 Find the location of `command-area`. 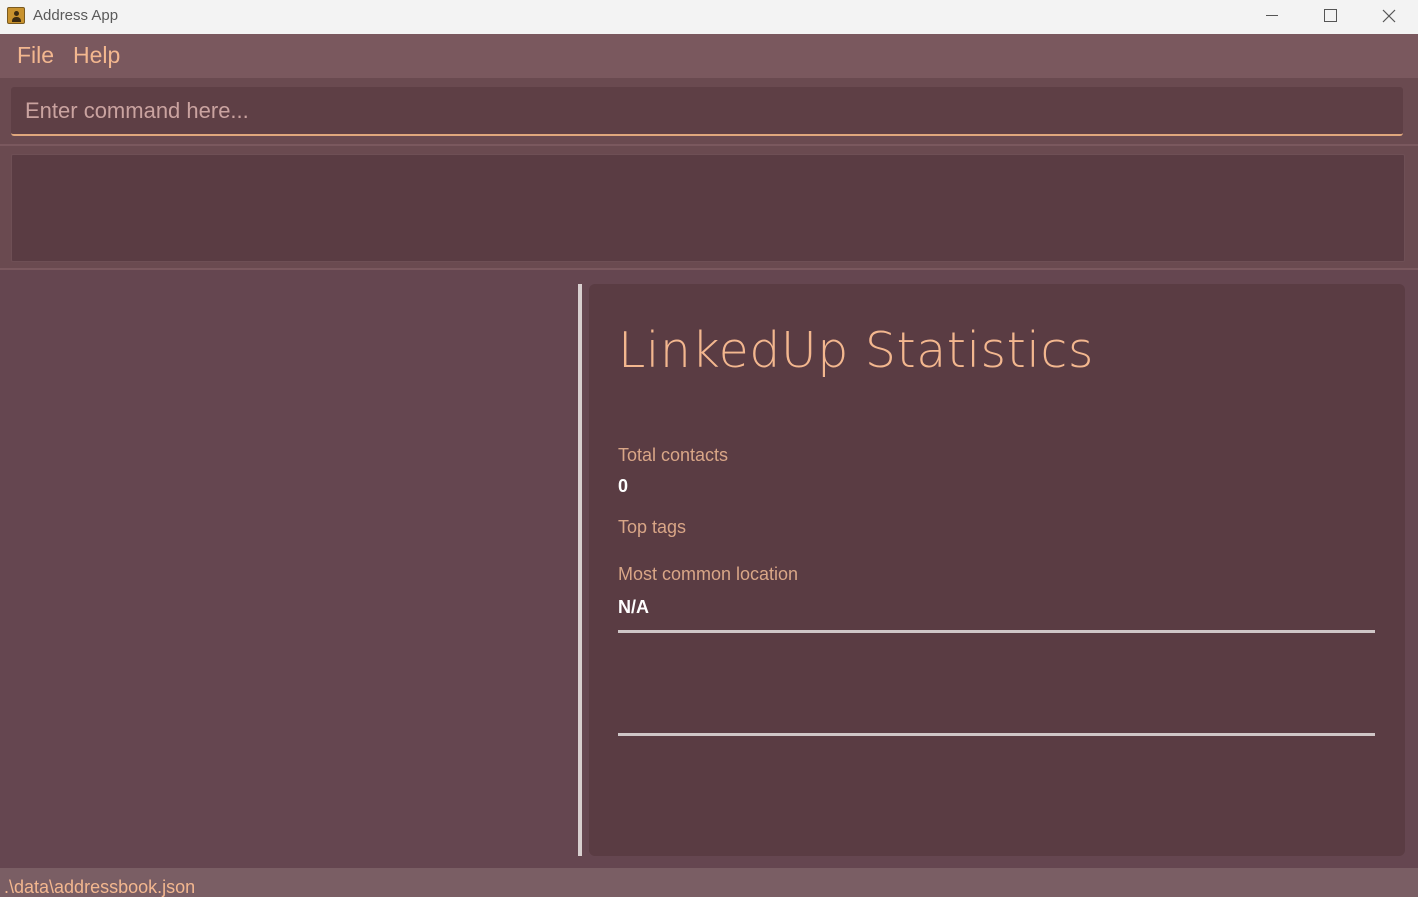

command-area is located at coordinates (709, 112).